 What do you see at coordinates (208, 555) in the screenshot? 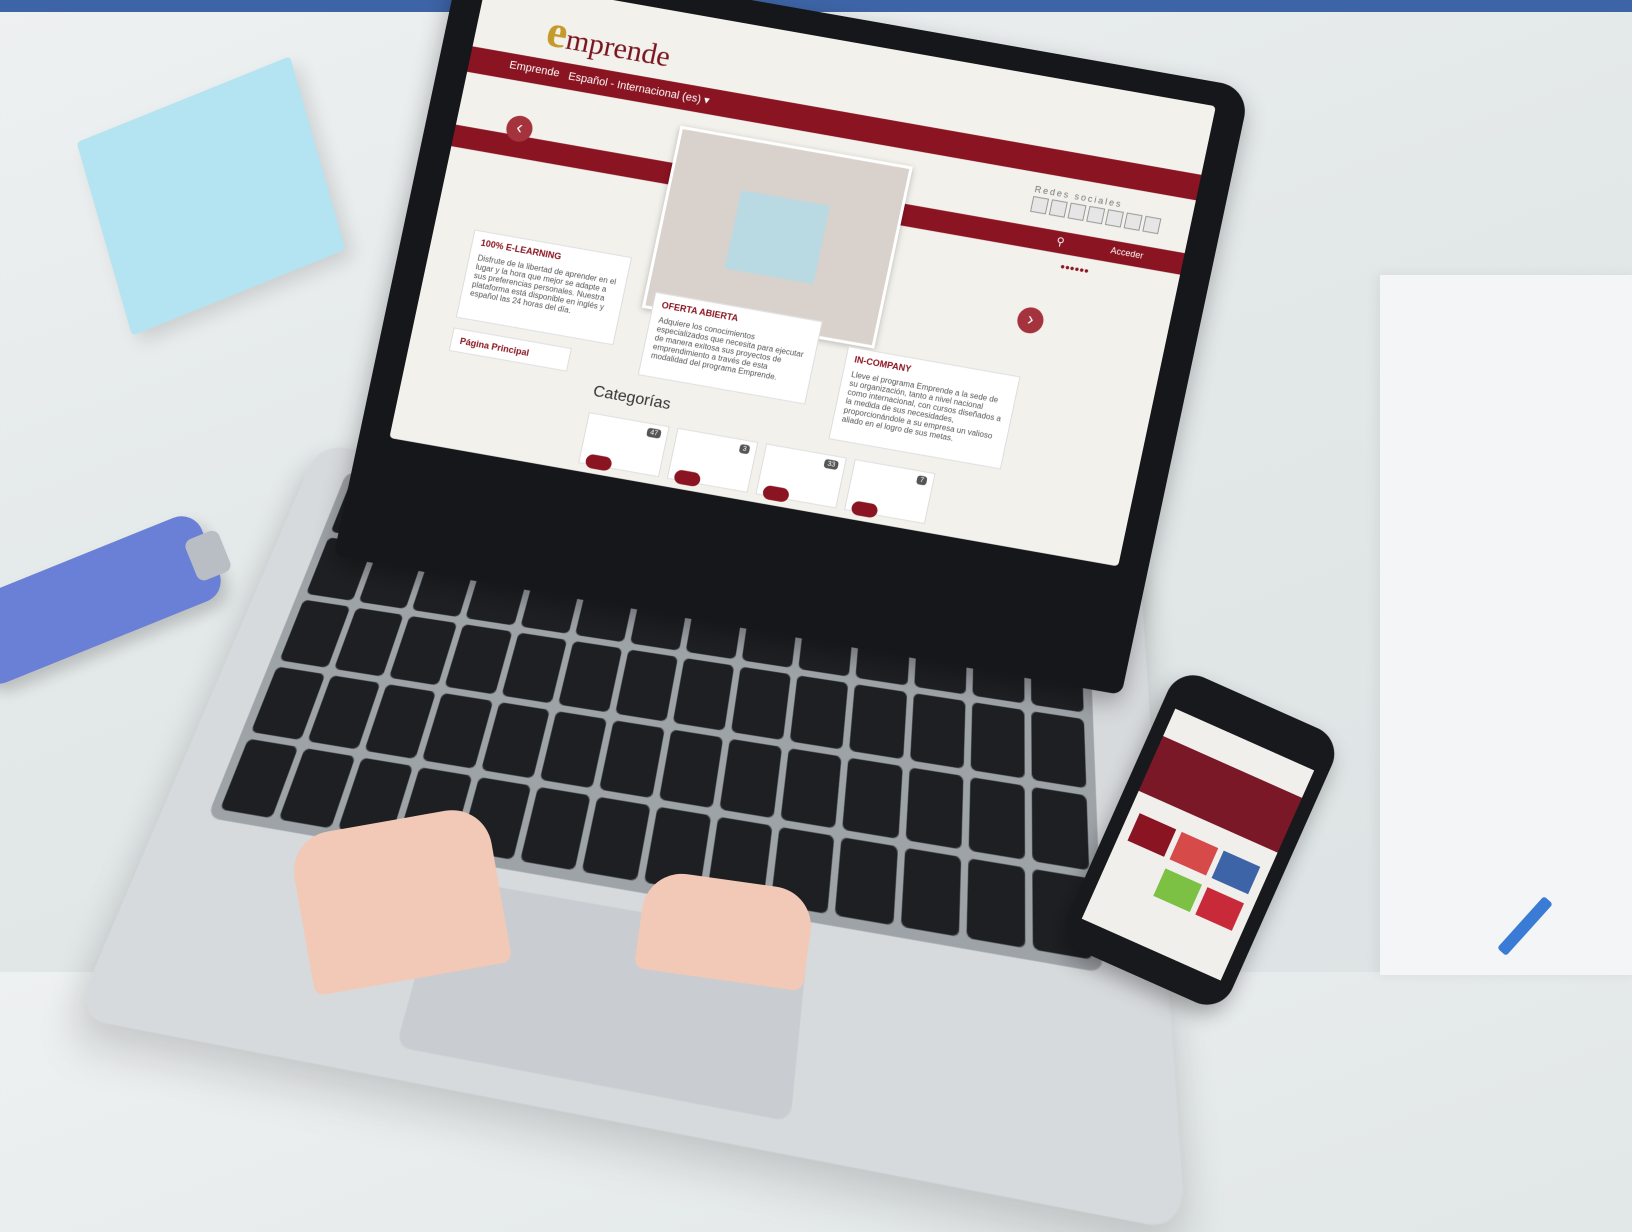
I see `stapler-jaw` at bounding box center [208, 555].